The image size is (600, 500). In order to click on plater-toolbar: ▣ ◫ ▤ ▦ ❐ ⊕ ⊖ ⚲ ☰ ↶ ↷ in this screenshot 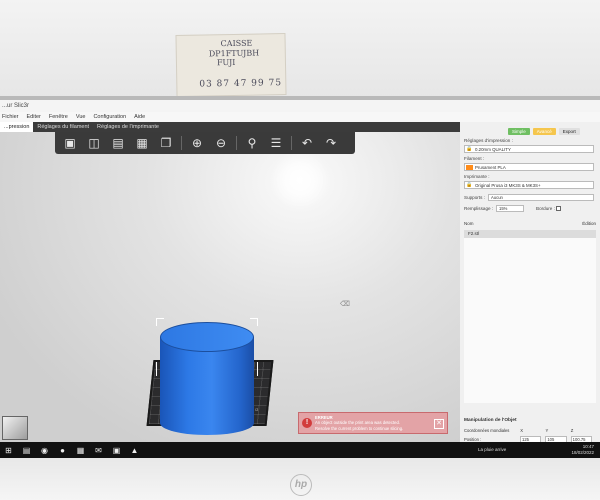, I will do `click(205, 143)`.